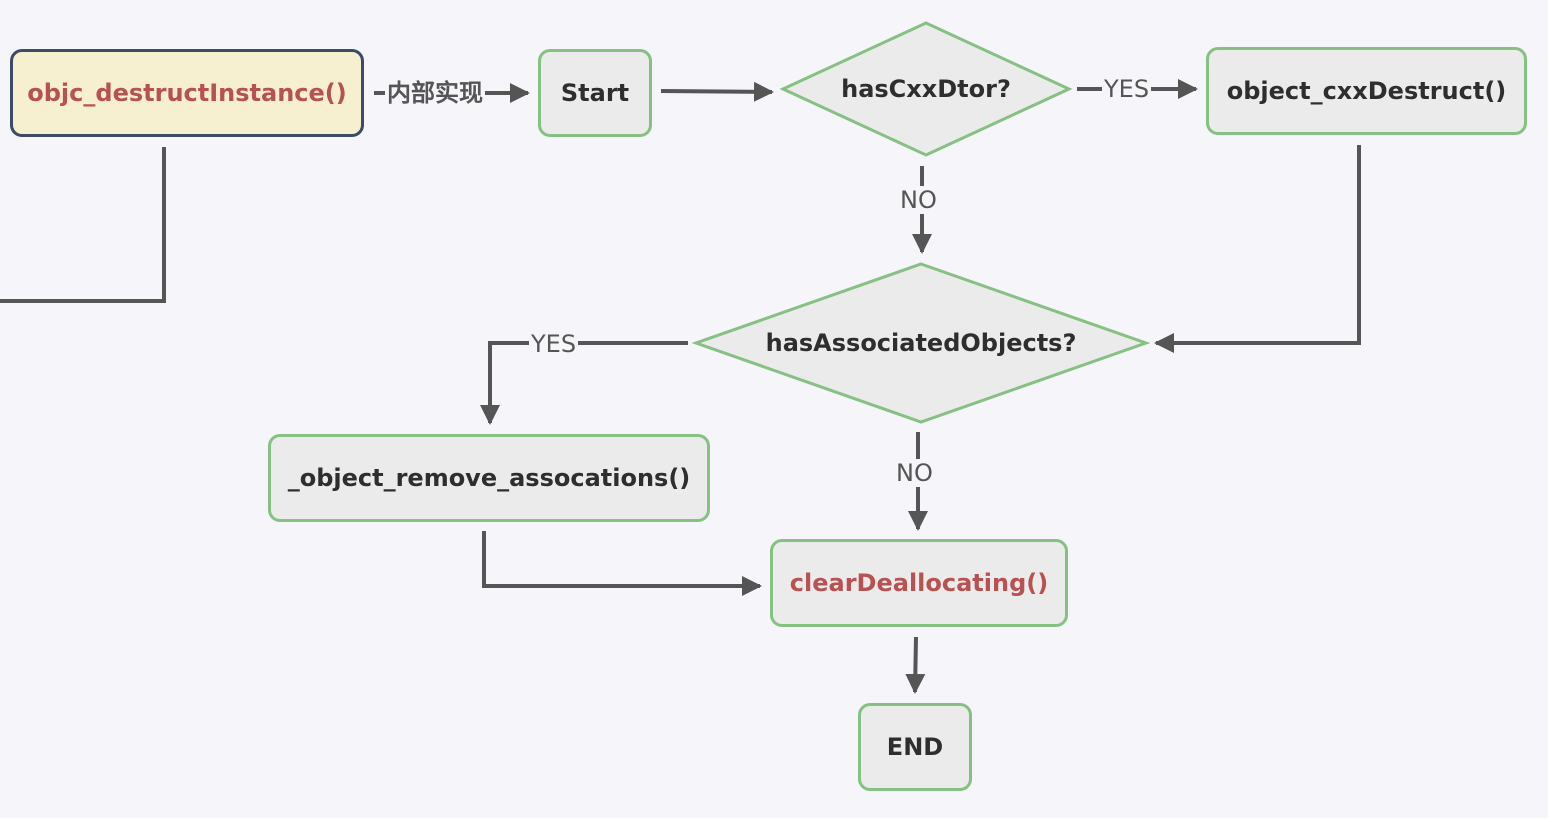 This screenshot has height=818, width=1548. I want to click on node-start: Start, so click(595, 93).